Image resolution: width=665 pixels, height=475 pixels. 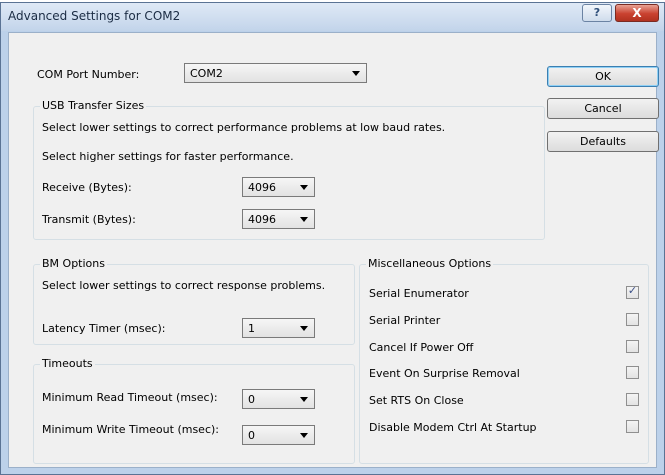 I want to click on write-timeout-dropdown: 0, so click(x=278, y=435).